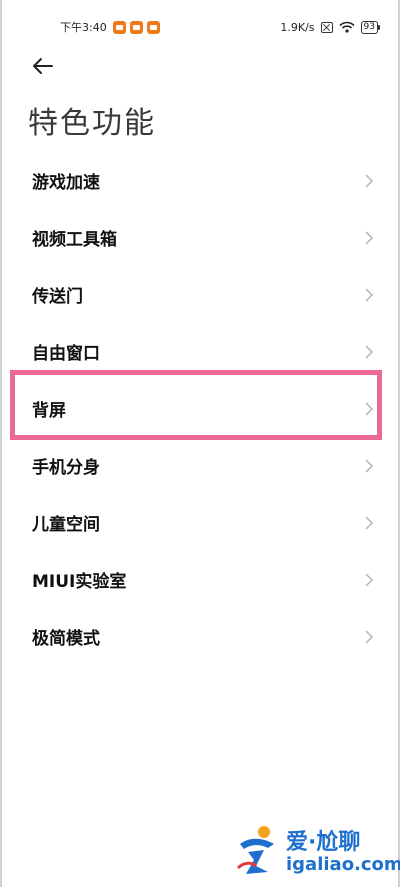  I want to click on list-item-label: 视频工具箱, so click(74, 240).